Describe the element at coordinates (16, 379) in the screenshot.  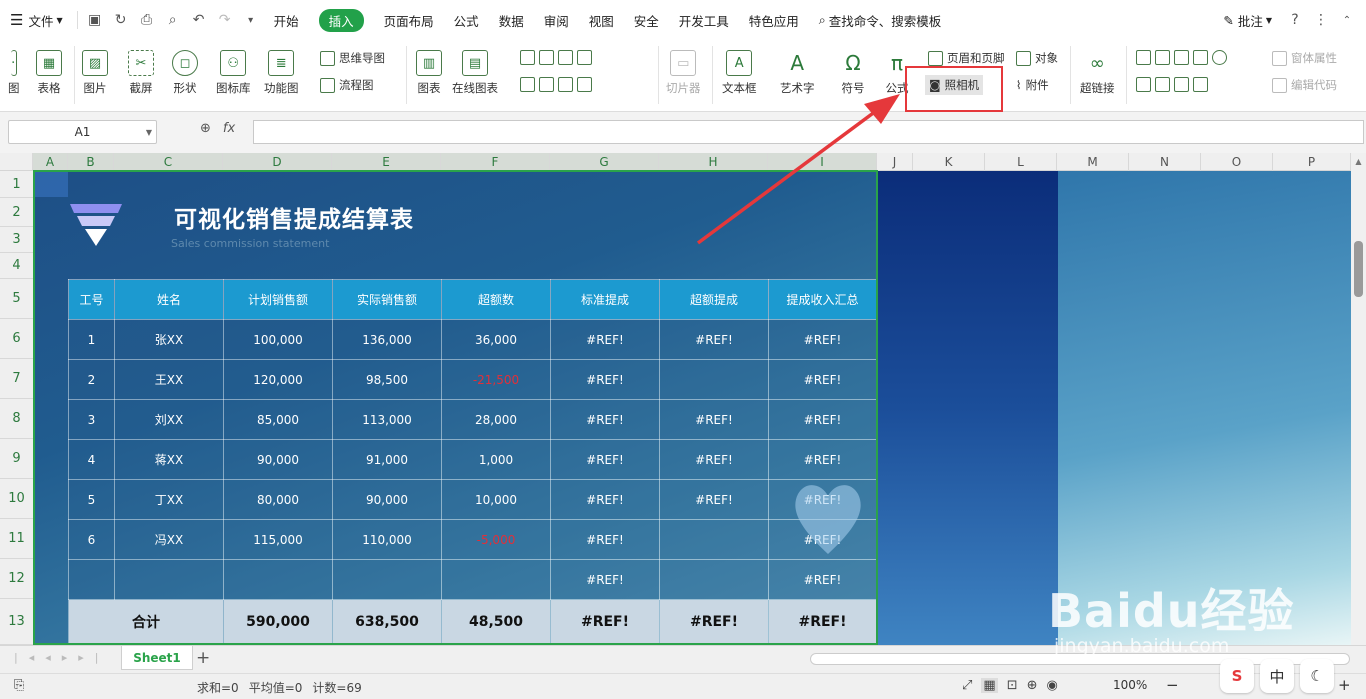
I see `row-header: 7` at that location.